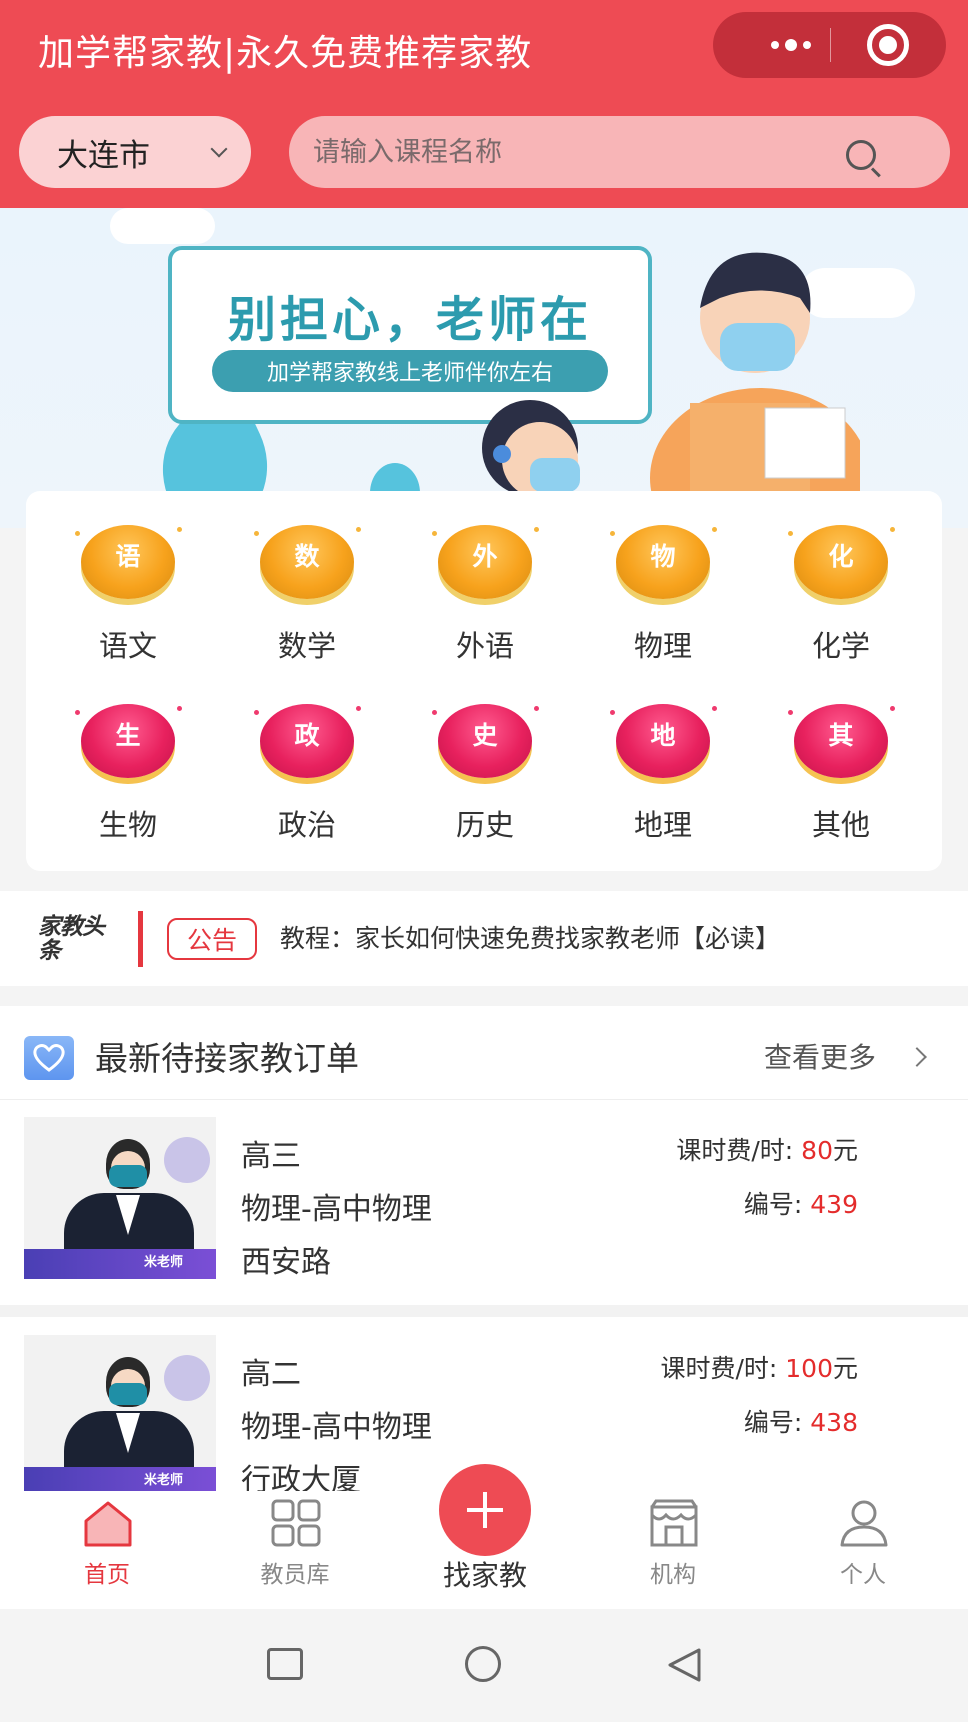 The height and width of the screenshot is (1722, 968). Describe the element at coordinates (128, 784) in the screenshot. I see `subject-item-biology: 生 生物` at that location.